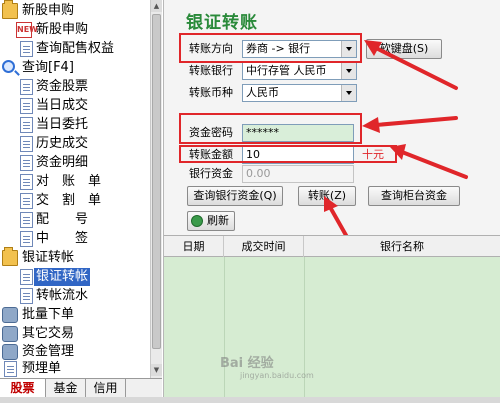 This screenshot has height=403, width=500. I want to click on bank-select: 中行存管 人民币, so click(299, 71).